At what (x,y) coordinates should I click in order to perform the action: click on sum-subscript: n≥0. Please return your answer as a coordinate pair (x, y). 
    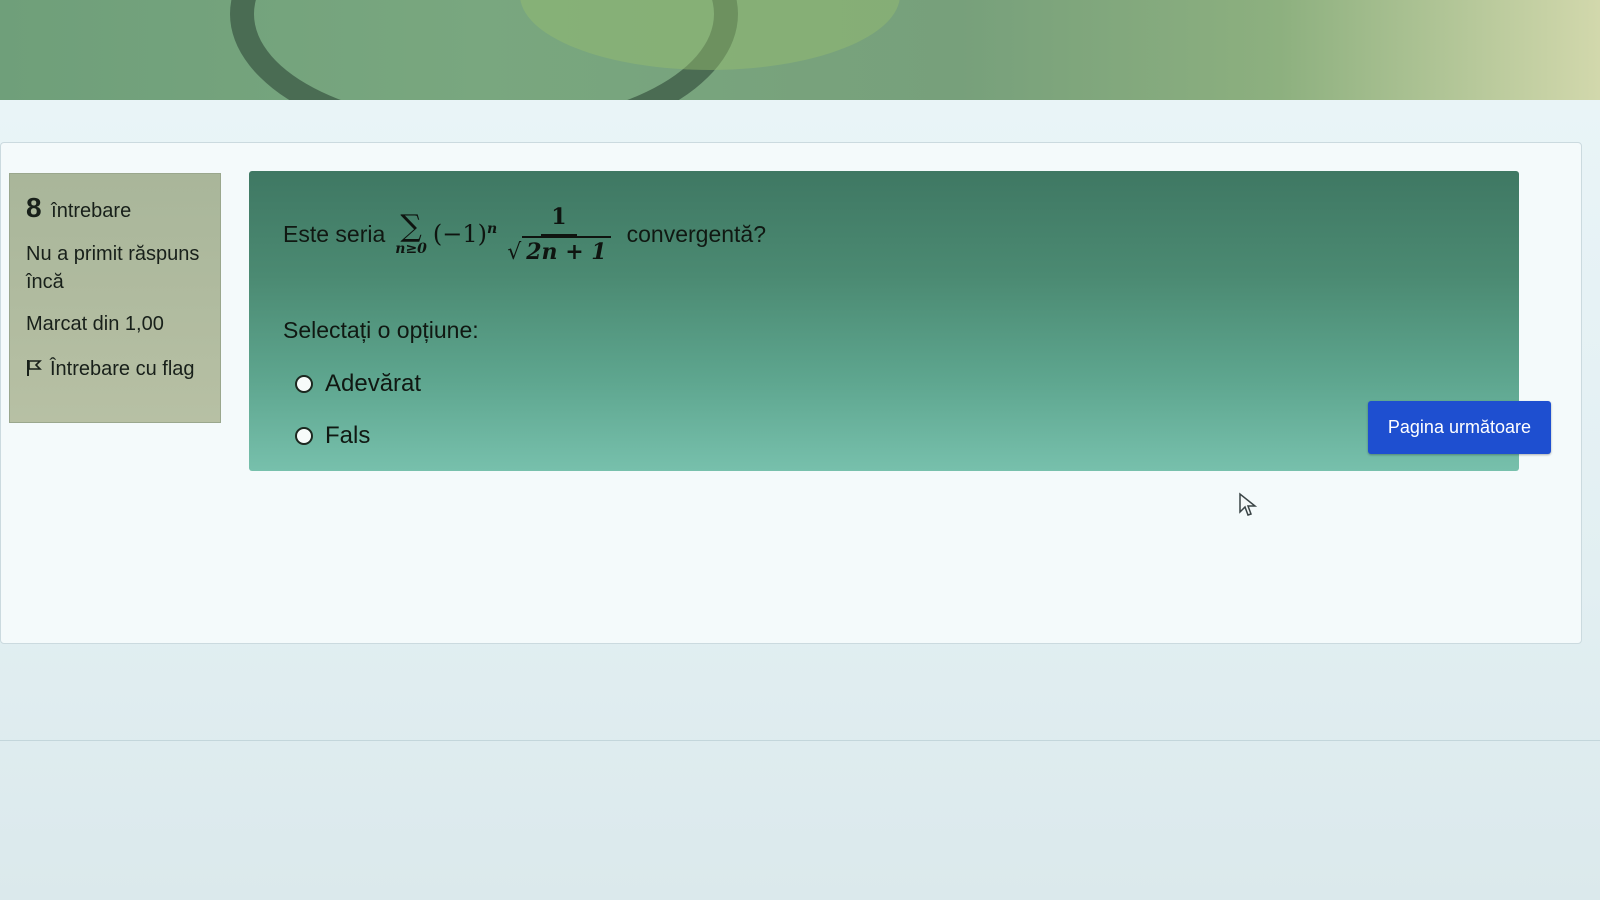
    Looking at the image, I should click on (411, 249).